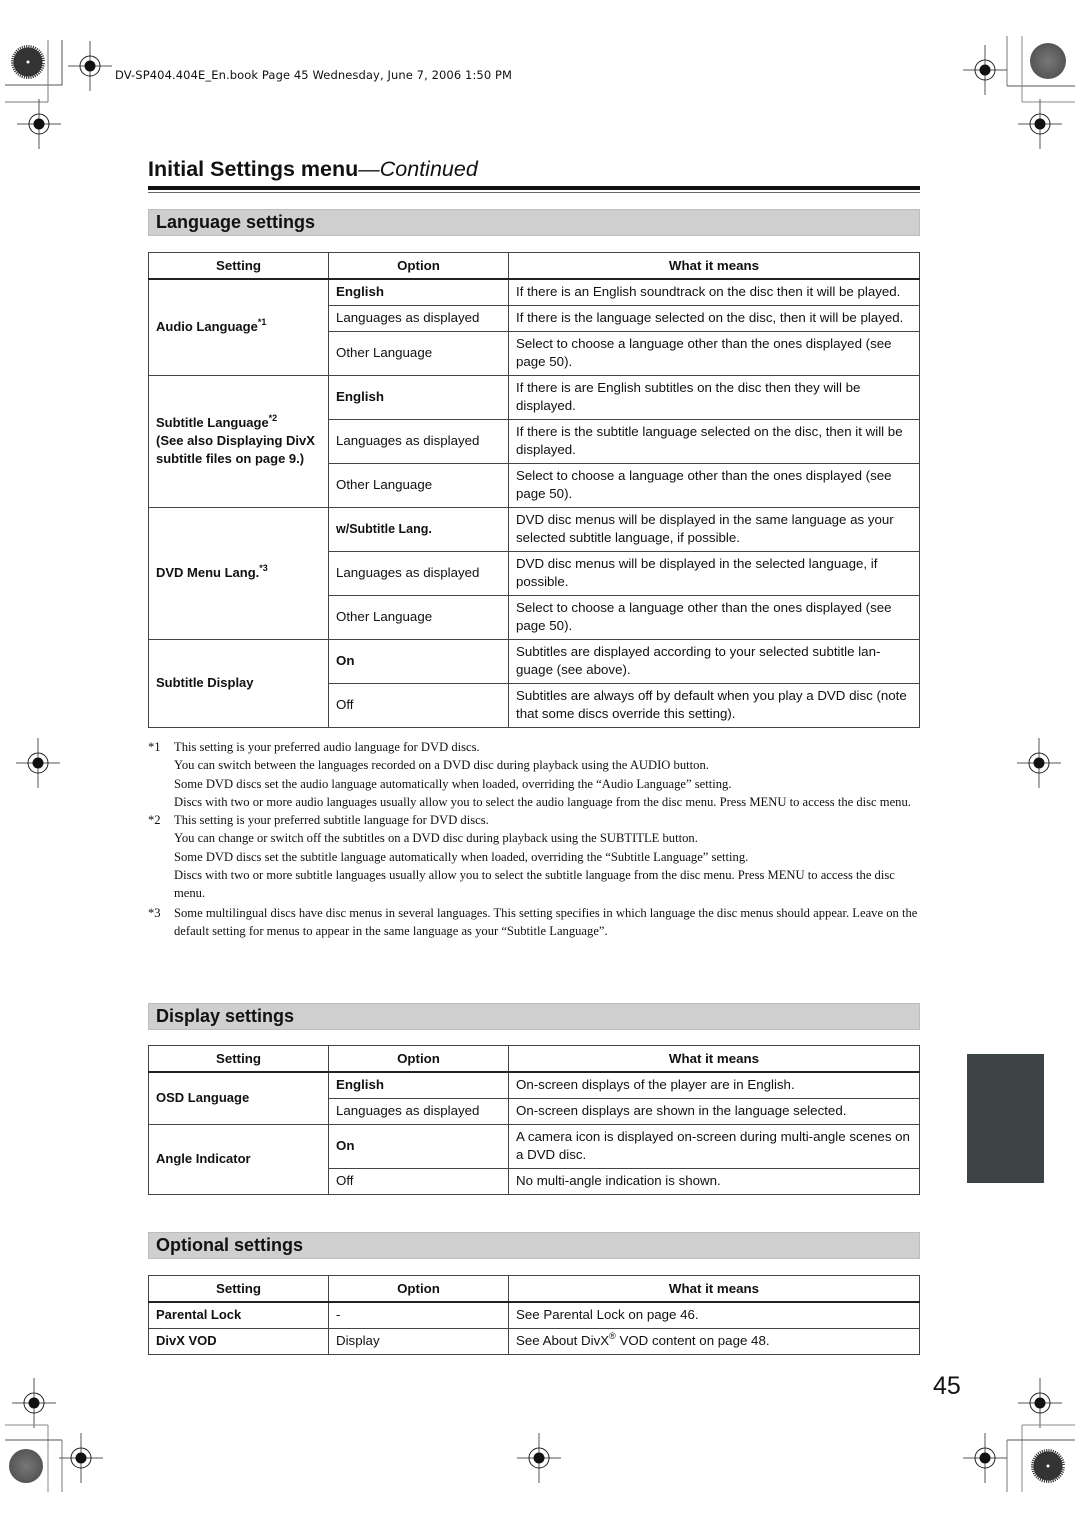 This screenshot has height=1528, width=1080. What do you see at coordinates (238, 327) in the screenshot?
I see `setting-cell: Audio Language*1` at bounding box center [238, 327].